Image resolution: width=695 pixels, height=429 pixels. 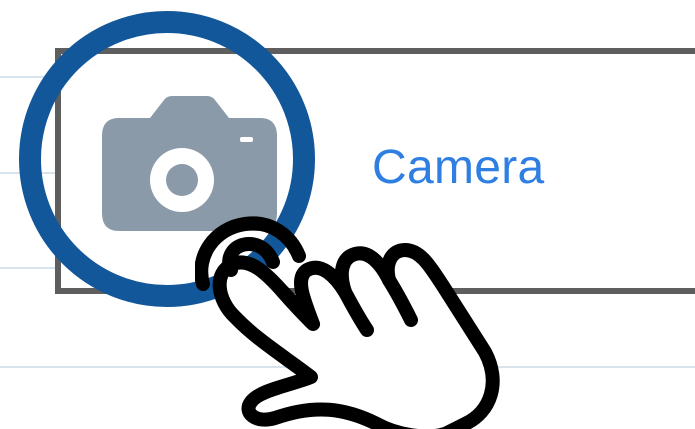 I want to click on row-separator, so click(x=347, y=367).